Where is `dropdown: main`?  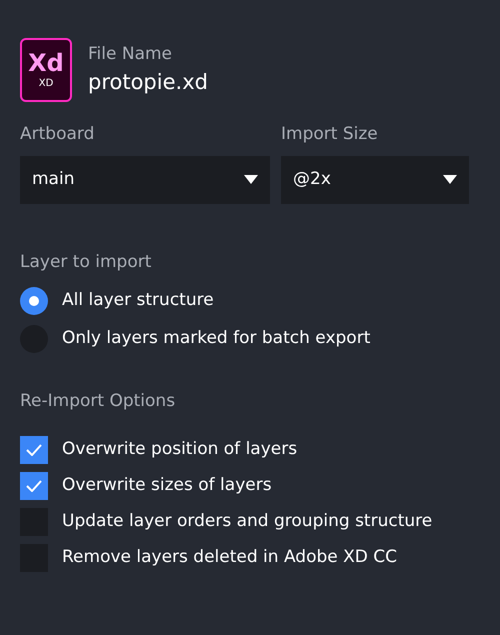 dropdown: main is located at coordinates (145, 180).